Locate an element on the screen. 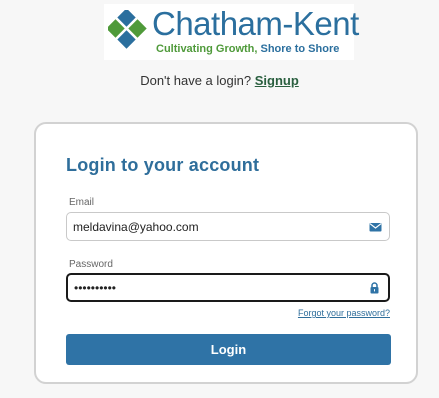 The height and width of the screenshot is (398, 439). brand-tagline: Cultivating Growth, Shore to Shore is located at coordinates (247, 49).